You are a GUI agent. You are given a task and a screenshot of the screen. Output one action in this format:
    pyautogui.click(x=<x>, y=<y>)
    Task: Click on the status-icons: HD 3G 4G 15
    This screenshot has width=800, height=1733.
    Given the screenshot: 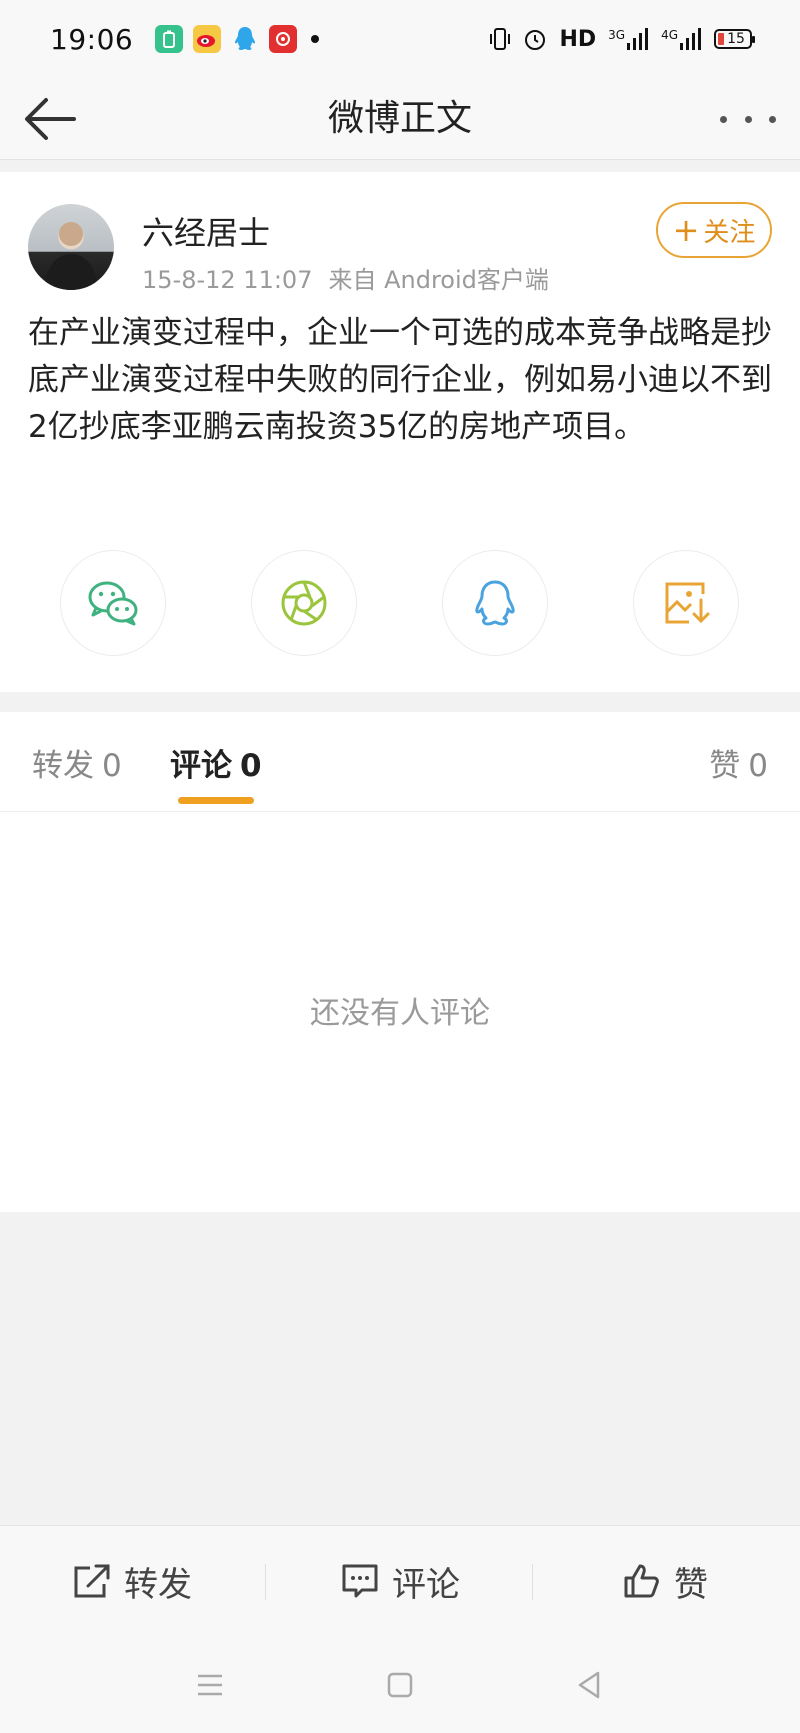 What is the action you would take?
    pyautogui.click(x=622, y=39)
    